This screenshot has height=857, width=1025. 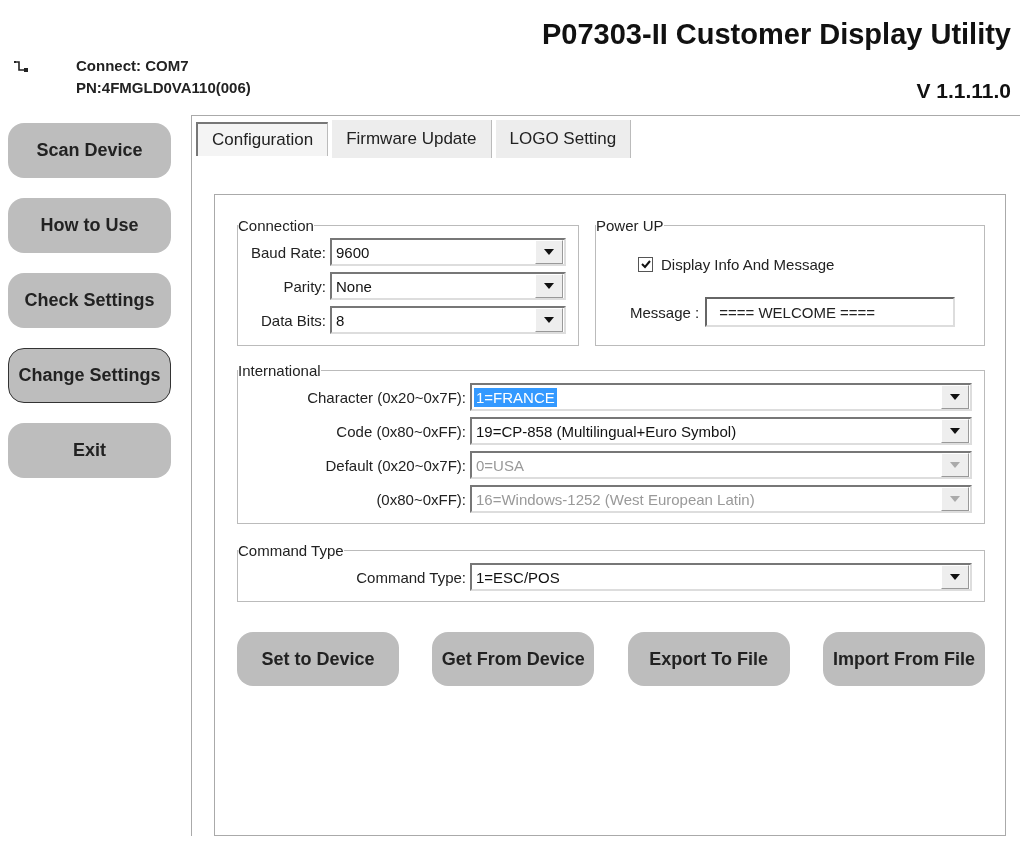 What do you see at coordinates (448, 320) in the screenshot?
I see `dropdown: 8` at bounding box center [448, 320].